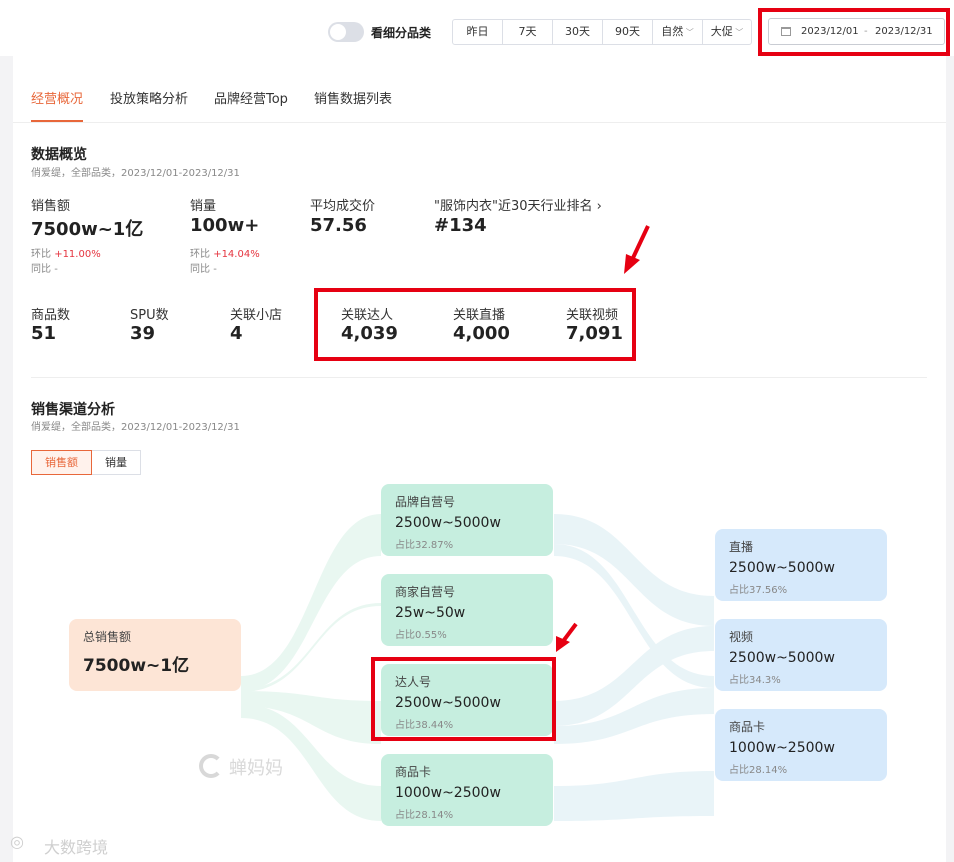  I want to click on active-tab-underline, so click(57, 121).